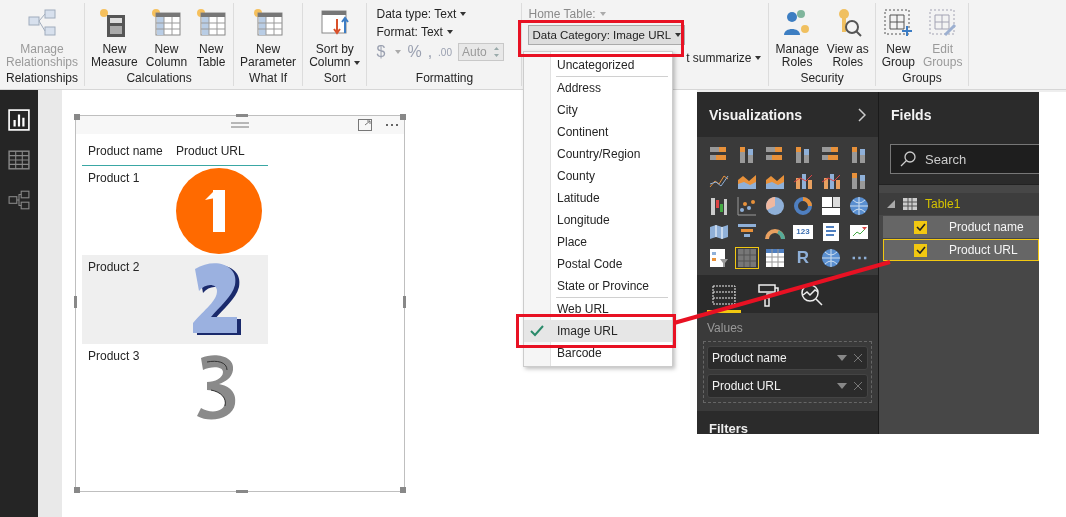  What do you see at coordinates (891, 204) in the screenshot?
I see `expand-icon` at bounding box center [891, 204].